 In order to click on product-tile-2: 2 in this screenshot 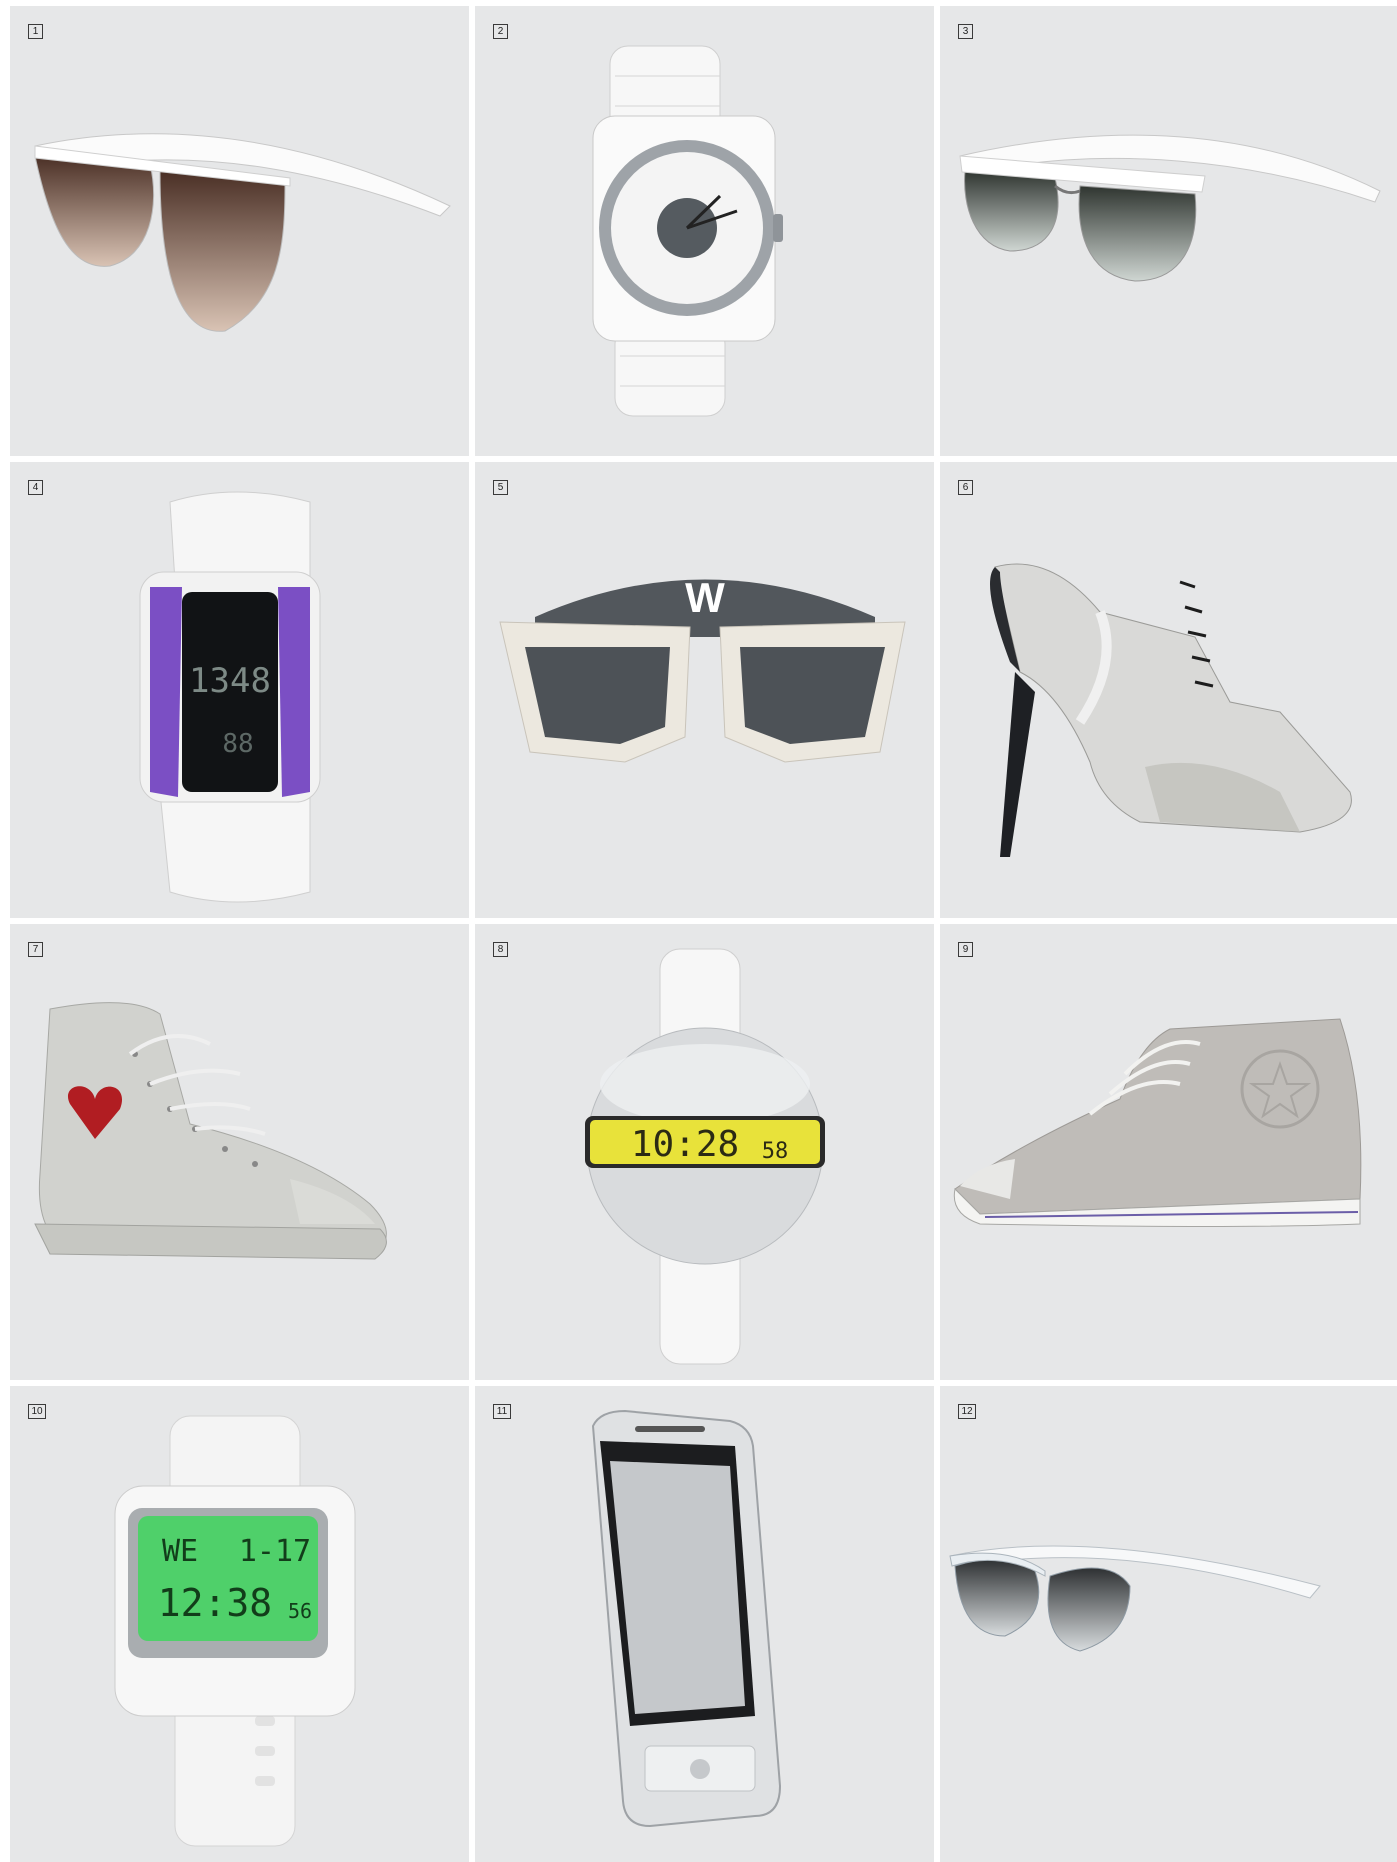, I will do `click(704, 231)`.